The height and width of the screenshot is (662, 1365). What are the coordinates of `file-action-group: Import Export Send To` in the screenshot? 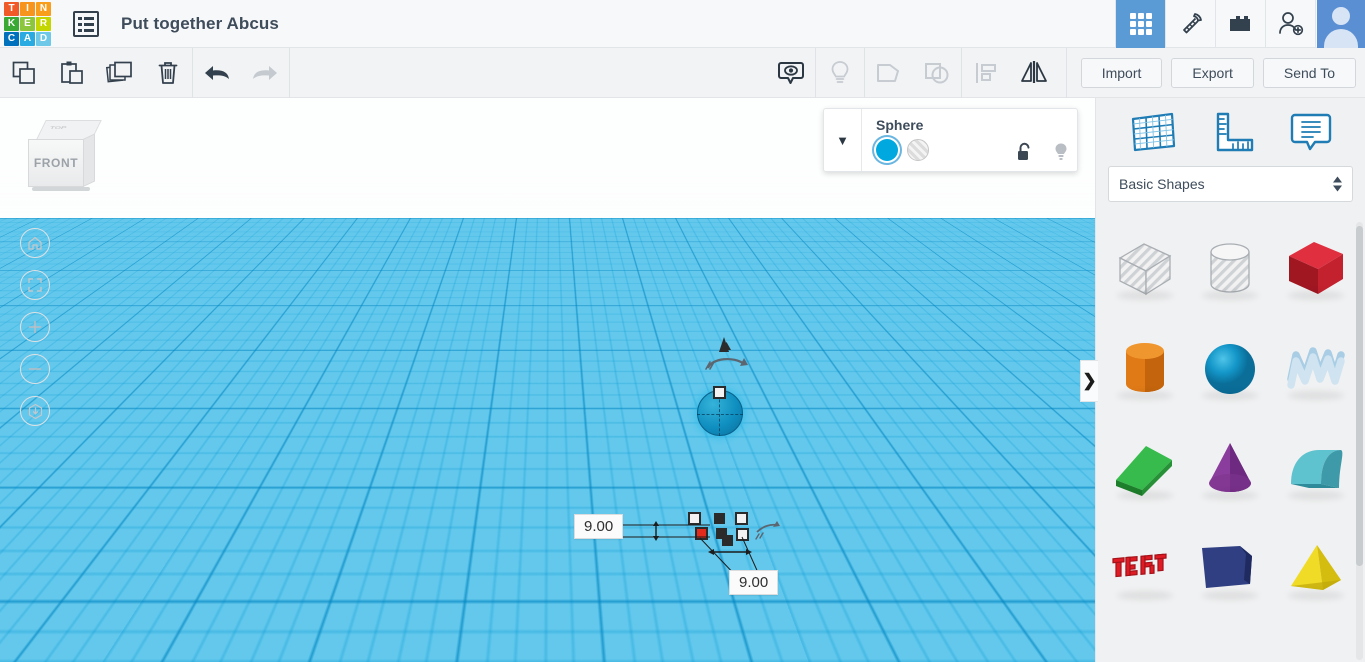 It's located at (1222, 72).